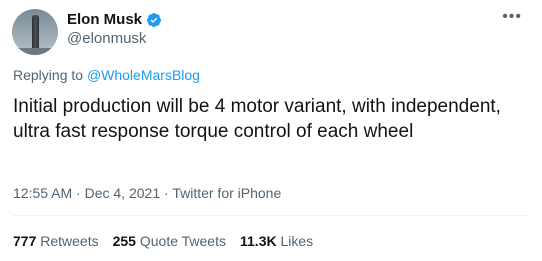 The height and width of the screenshot is (261, 542). Describe the element at coordinates (226, 193) in the screenshot. I see `tweet-source: Twitter for iPhone` at that location.